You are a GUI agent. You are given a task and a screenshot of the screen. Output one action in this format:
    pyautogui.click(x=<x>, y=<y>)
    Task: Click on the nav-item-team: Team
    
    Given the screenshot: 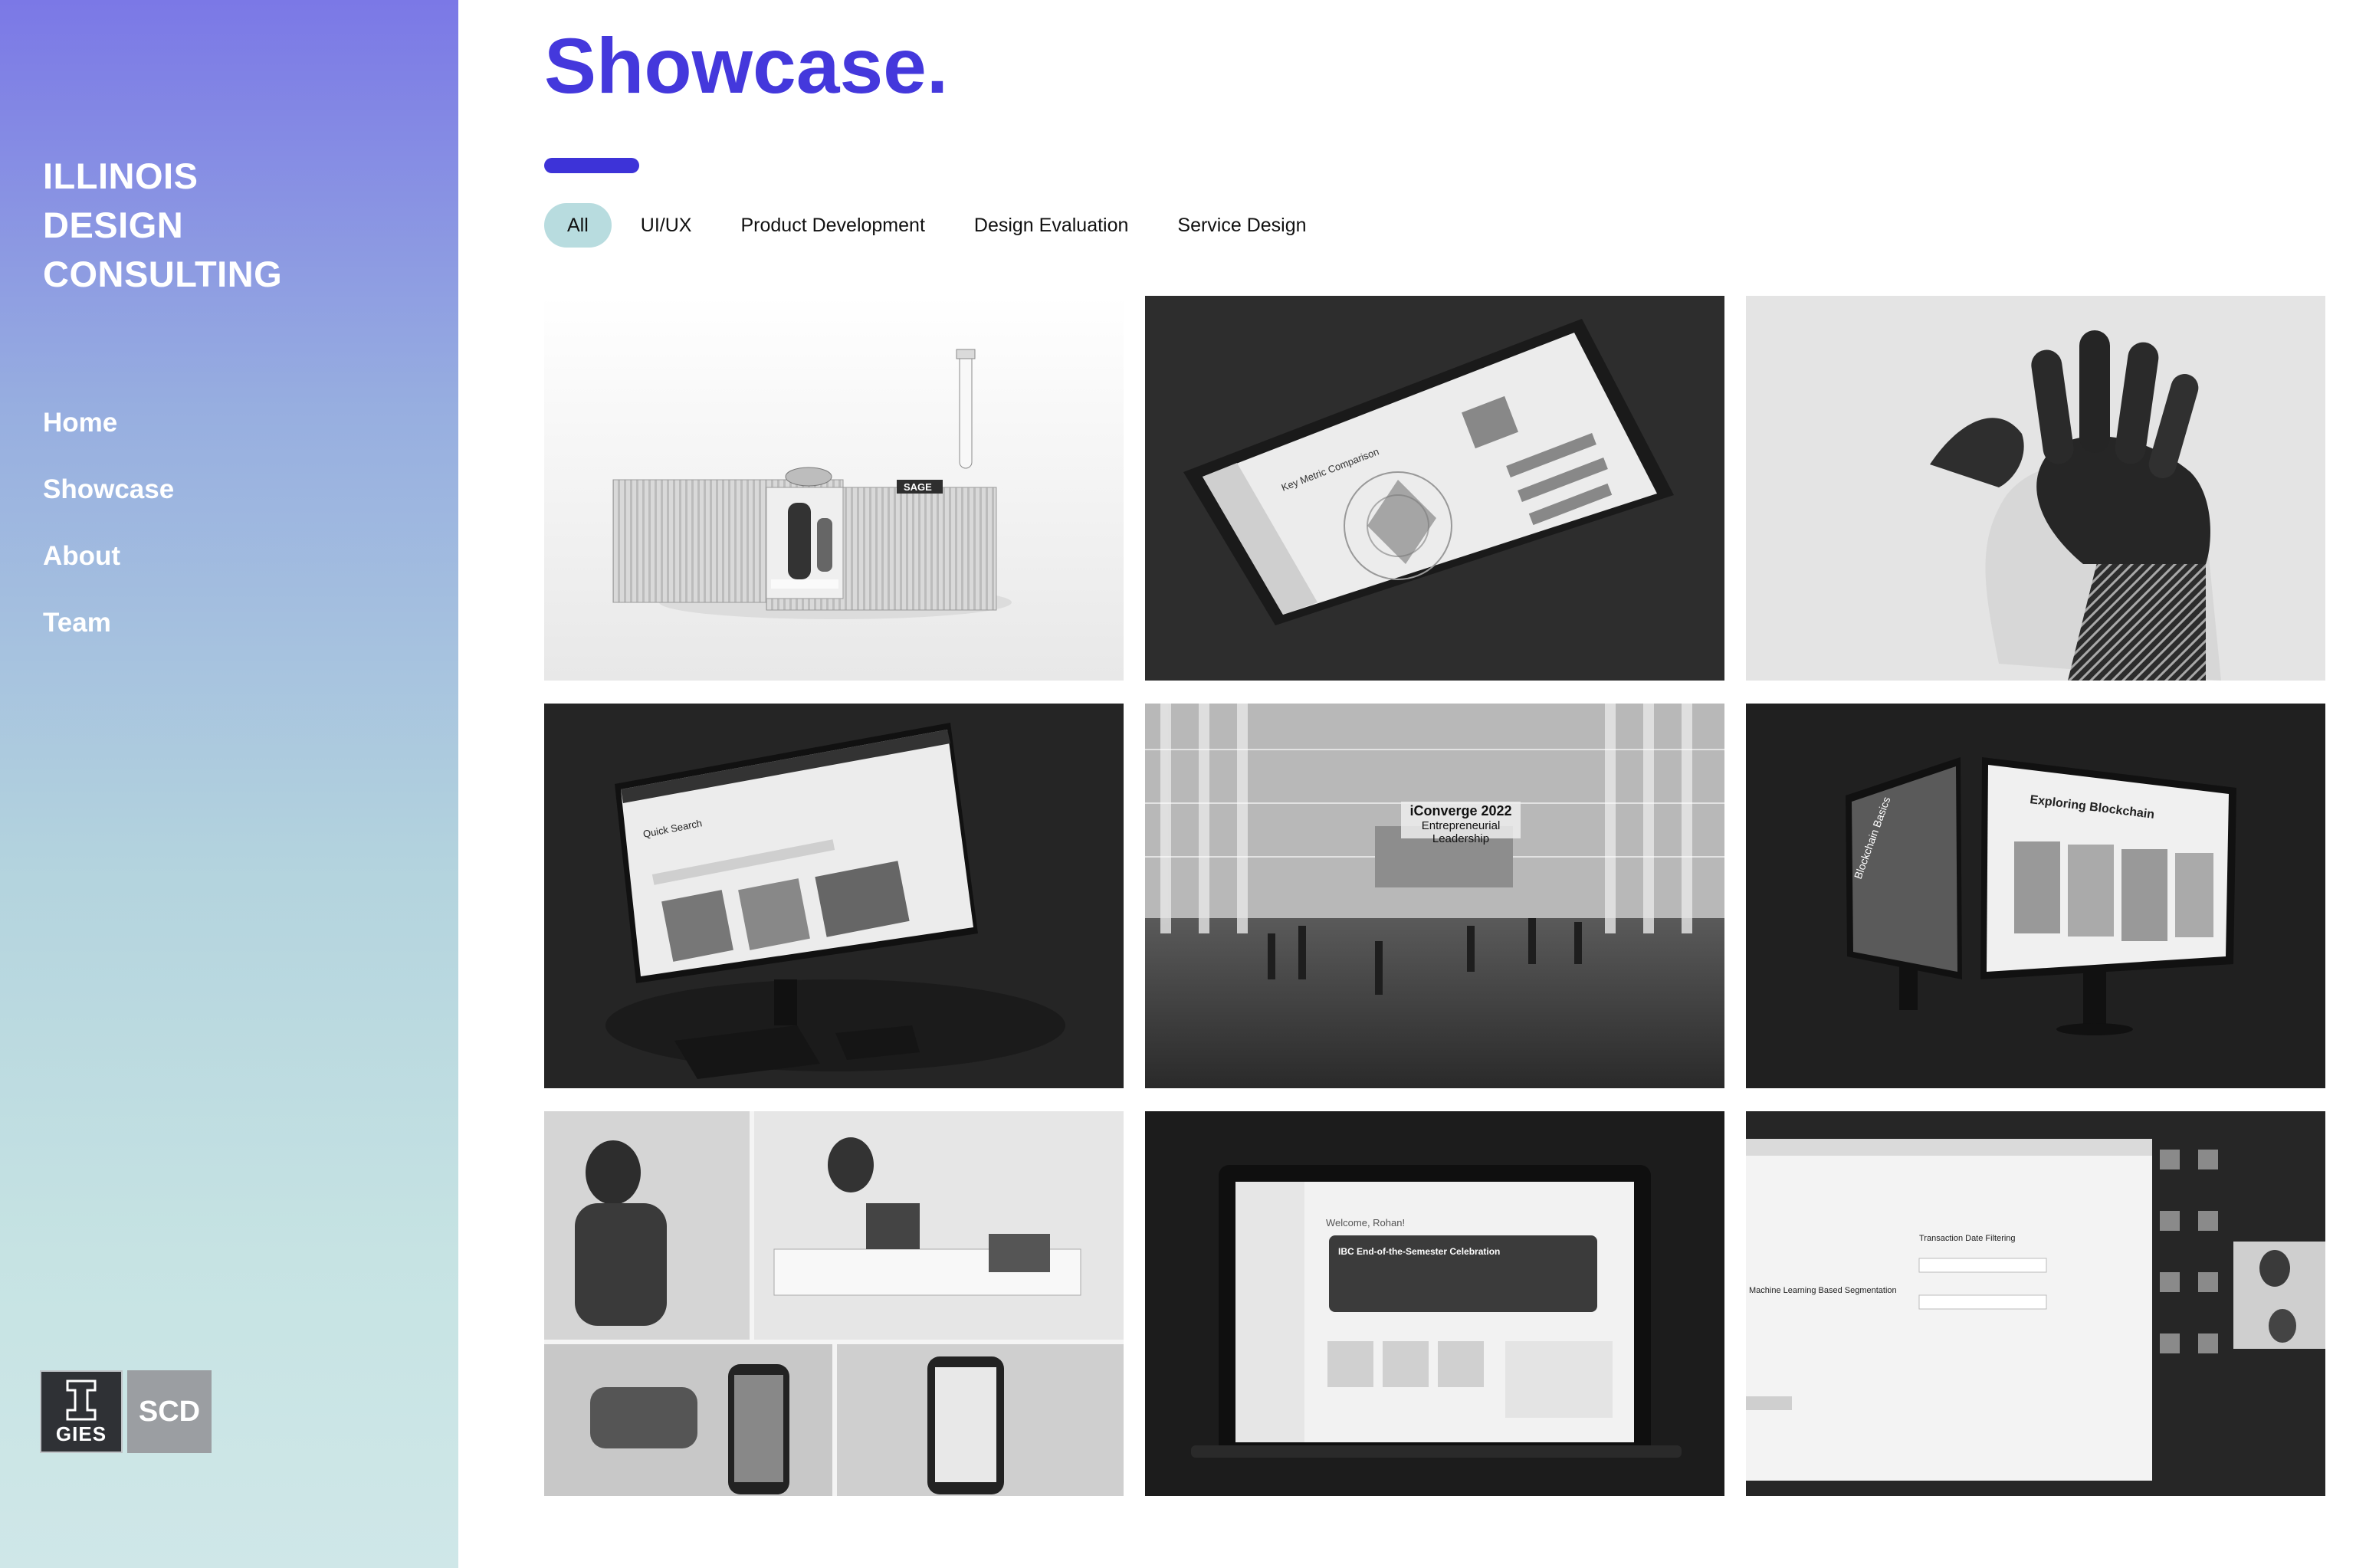 What is the action you would take?
    pyautogui.click(x=109, y=623)
    